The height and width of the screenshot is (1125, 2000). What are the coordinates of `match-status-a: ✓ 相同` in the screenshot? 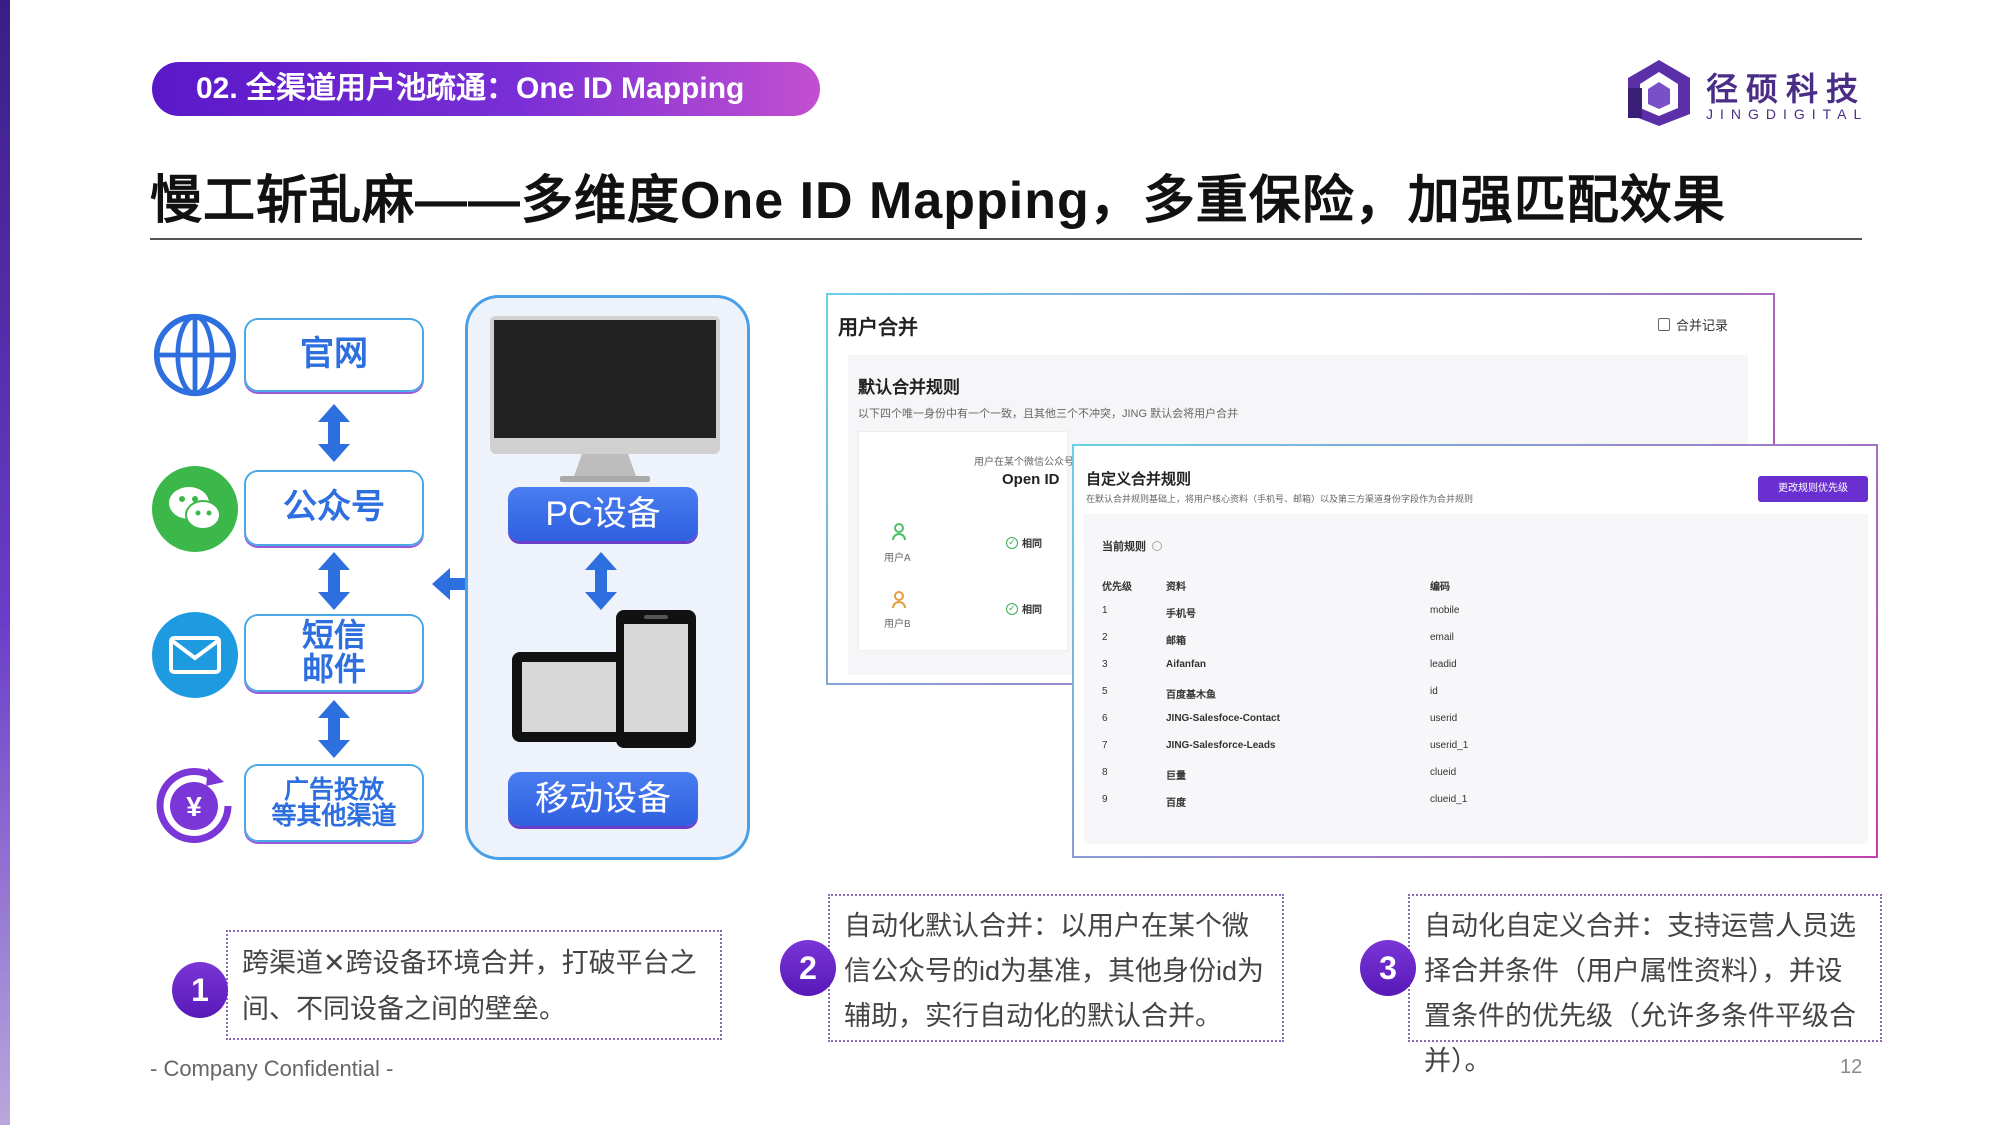 It's located at (1024, 542).